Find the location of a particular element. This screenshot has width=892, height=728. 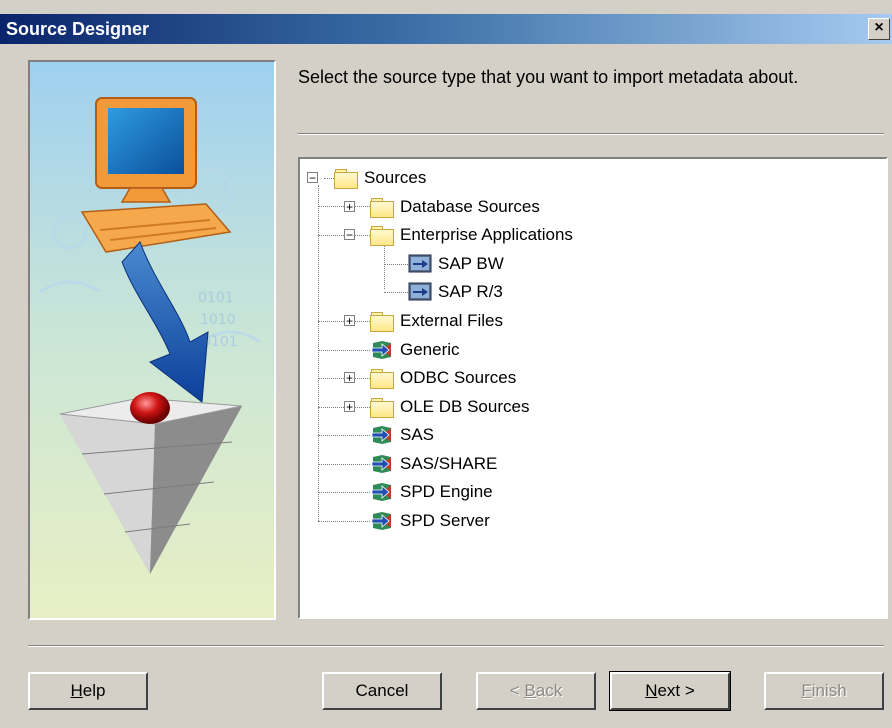

tree-node-spd-server: SPD Server is located at coordinates (430, 521).